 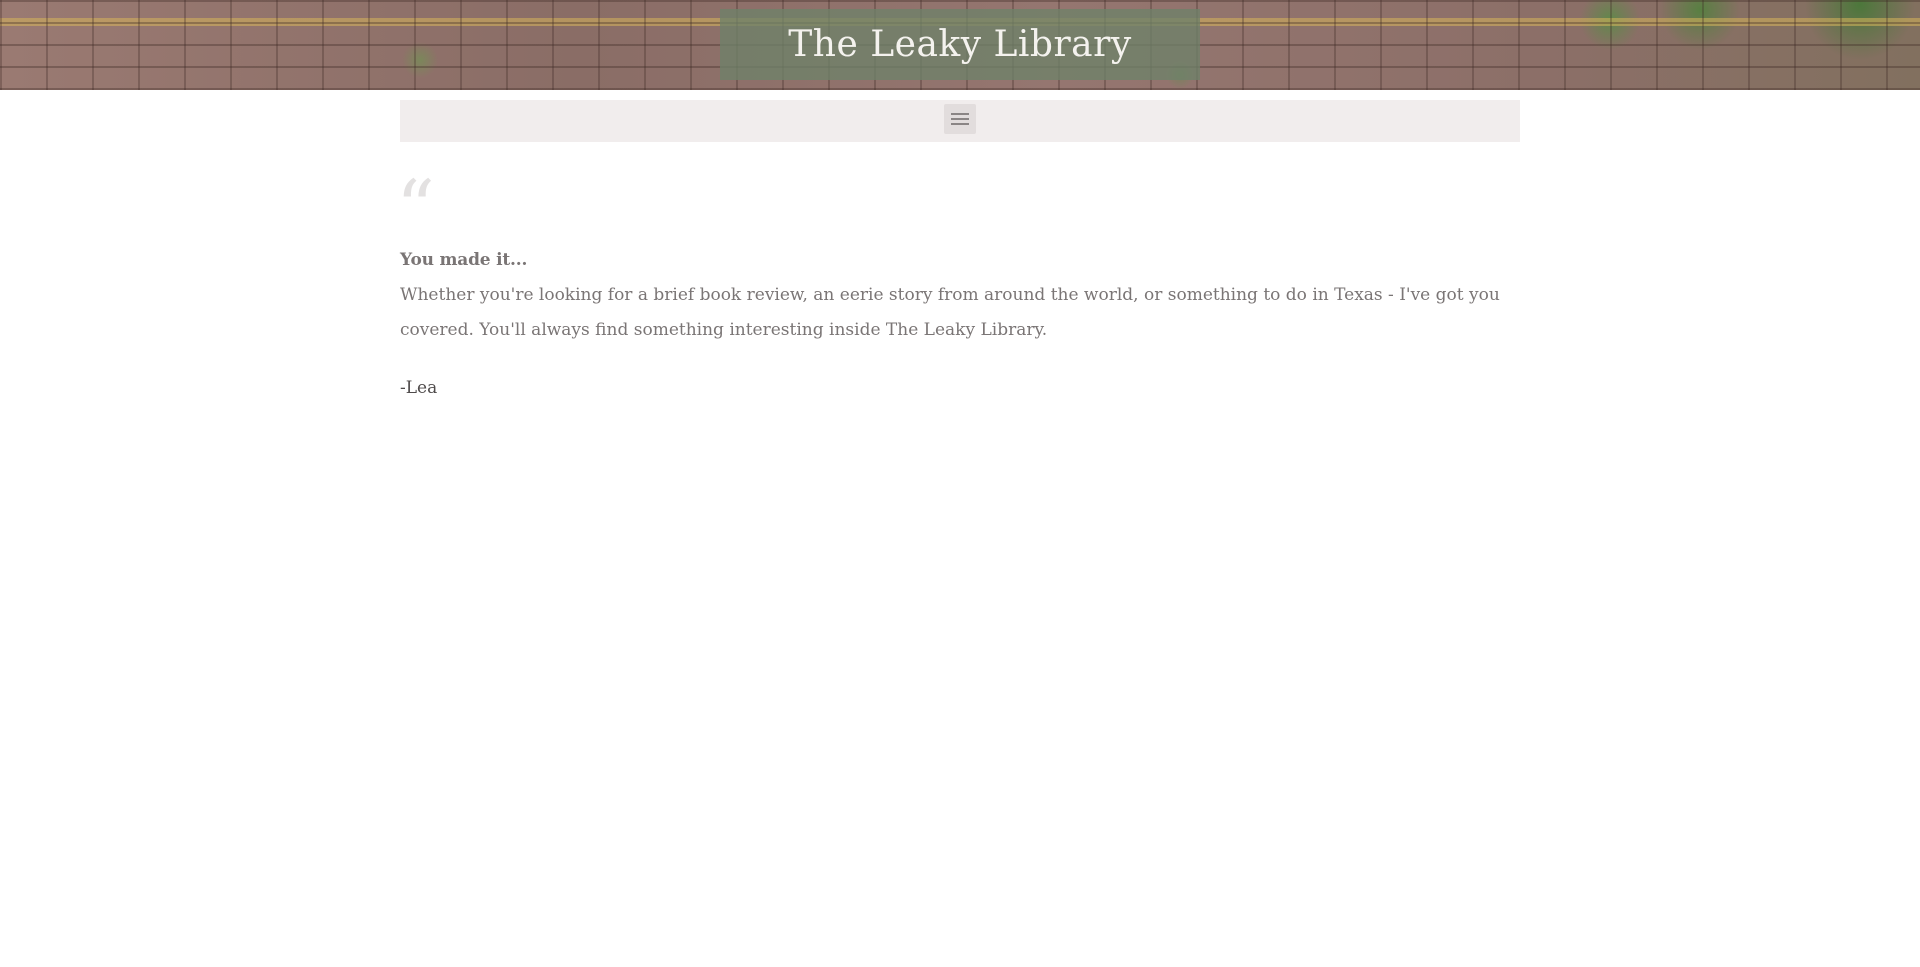 I want to click on hamburger-menu-icon, so click(x=960, y=114).